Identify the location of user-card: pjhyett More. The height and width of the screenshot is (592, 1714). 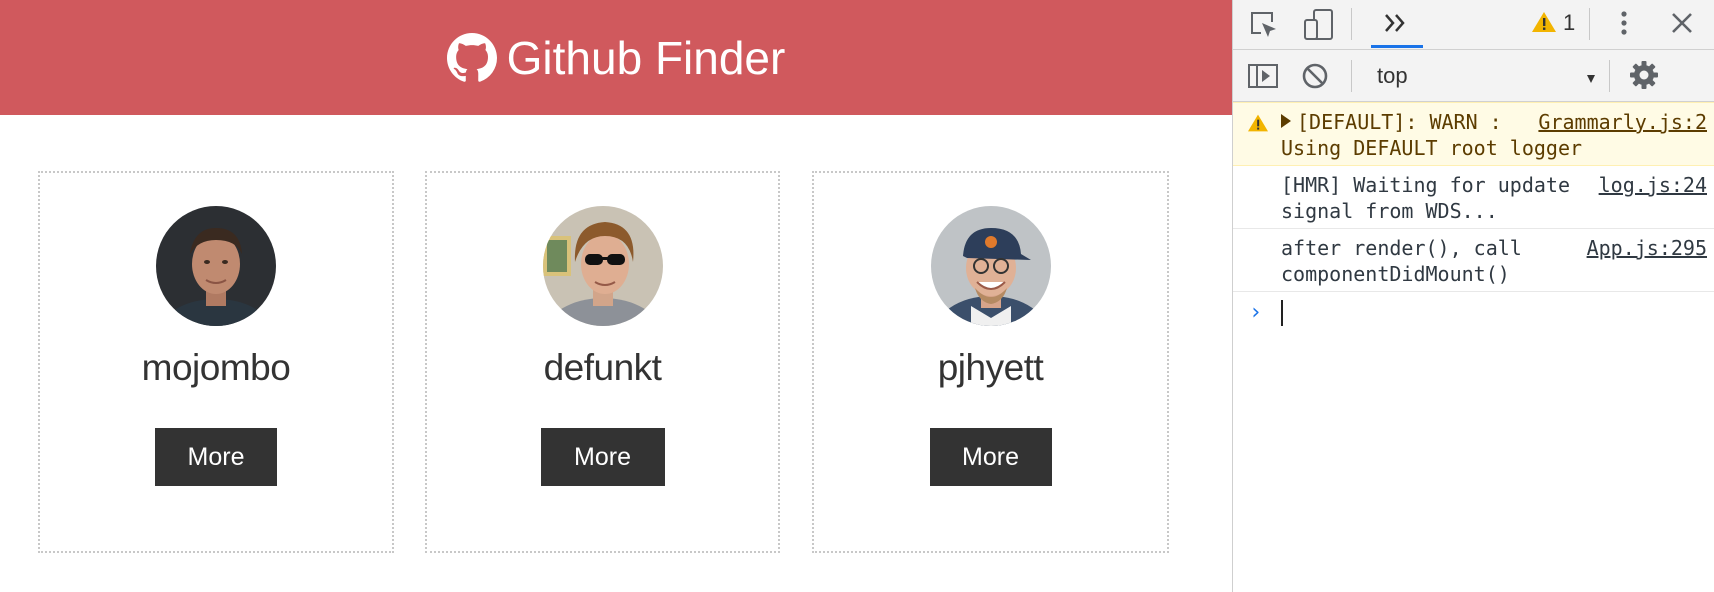
(990, 362).